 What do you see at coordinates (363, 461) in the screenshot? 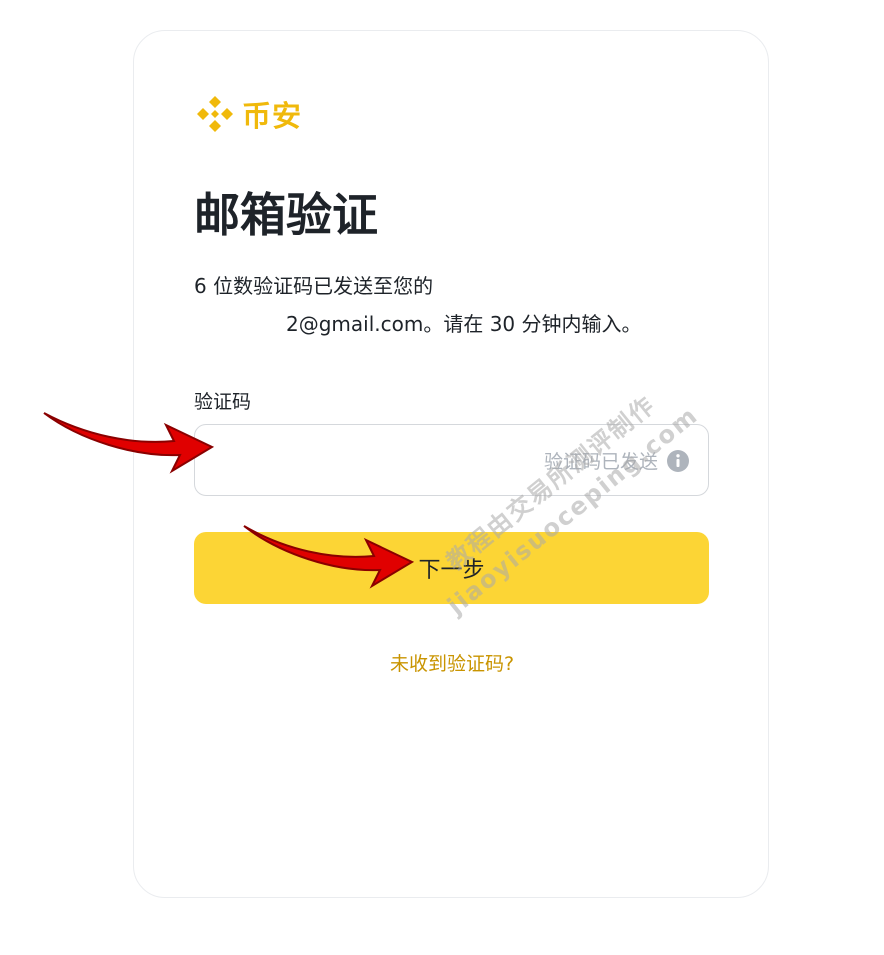
I see `code-input` at bounding box center [363, 461].